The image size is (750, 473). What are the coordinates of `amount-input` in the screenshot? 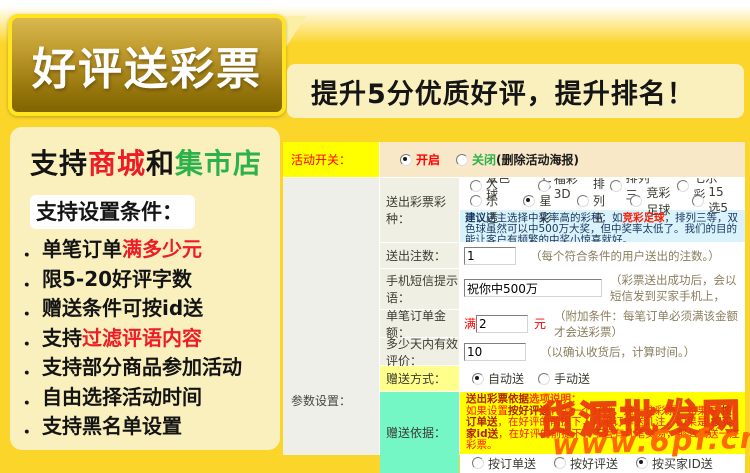 It's located at (502, 323).